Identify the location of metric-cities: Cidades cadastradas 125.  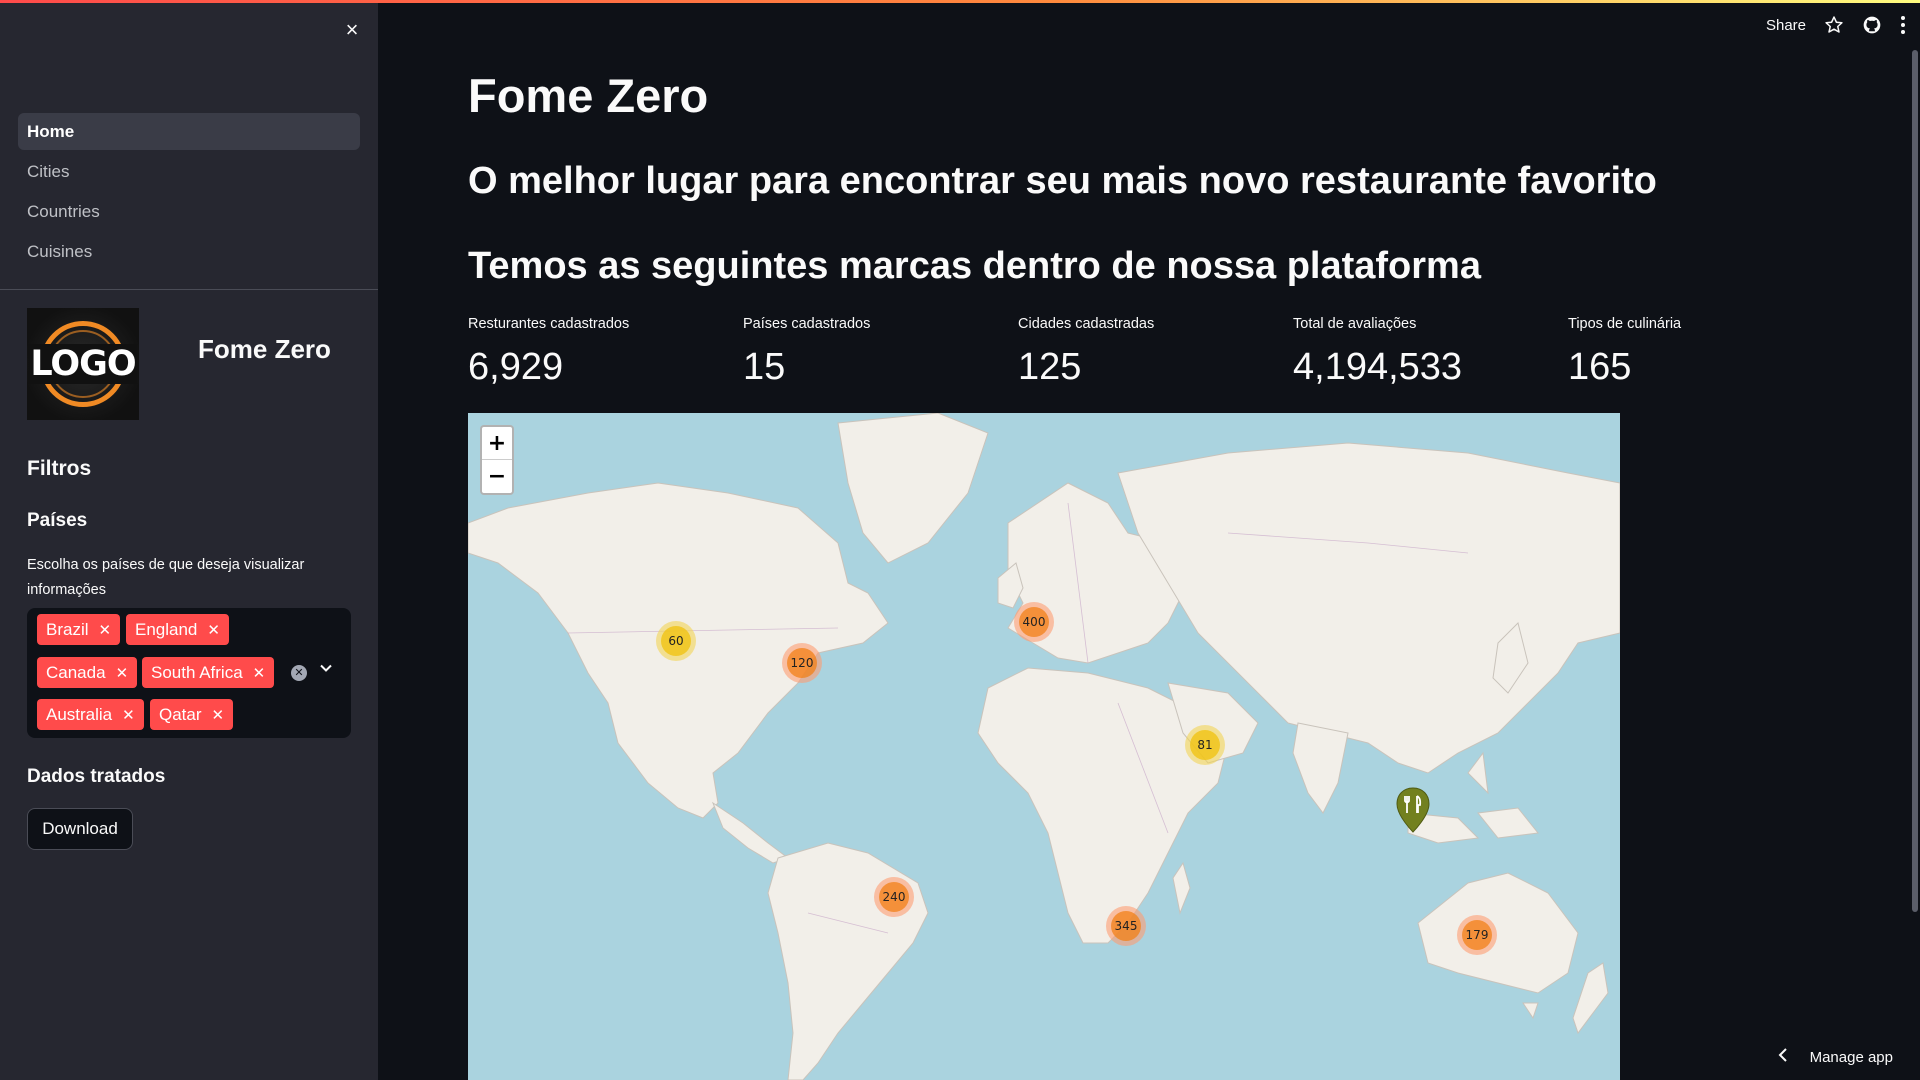
(1148, 352).